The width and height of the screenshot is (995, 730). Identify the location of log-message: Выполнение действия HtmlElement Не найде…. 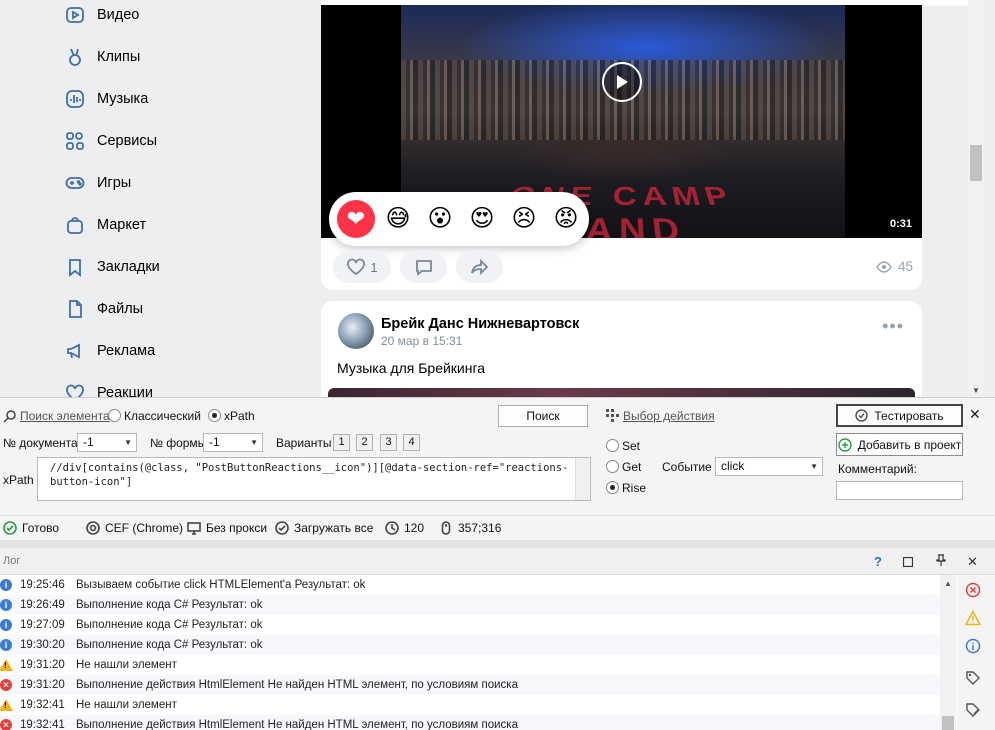
(297, 685).